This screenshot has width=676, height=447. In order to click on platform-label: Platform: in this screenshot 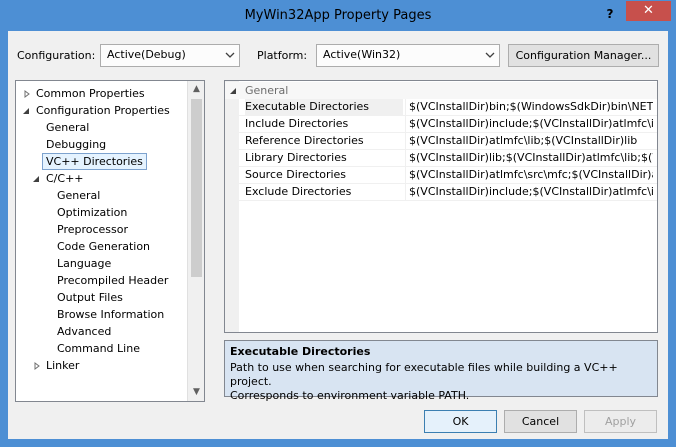, I will do `click(282, 55)`.